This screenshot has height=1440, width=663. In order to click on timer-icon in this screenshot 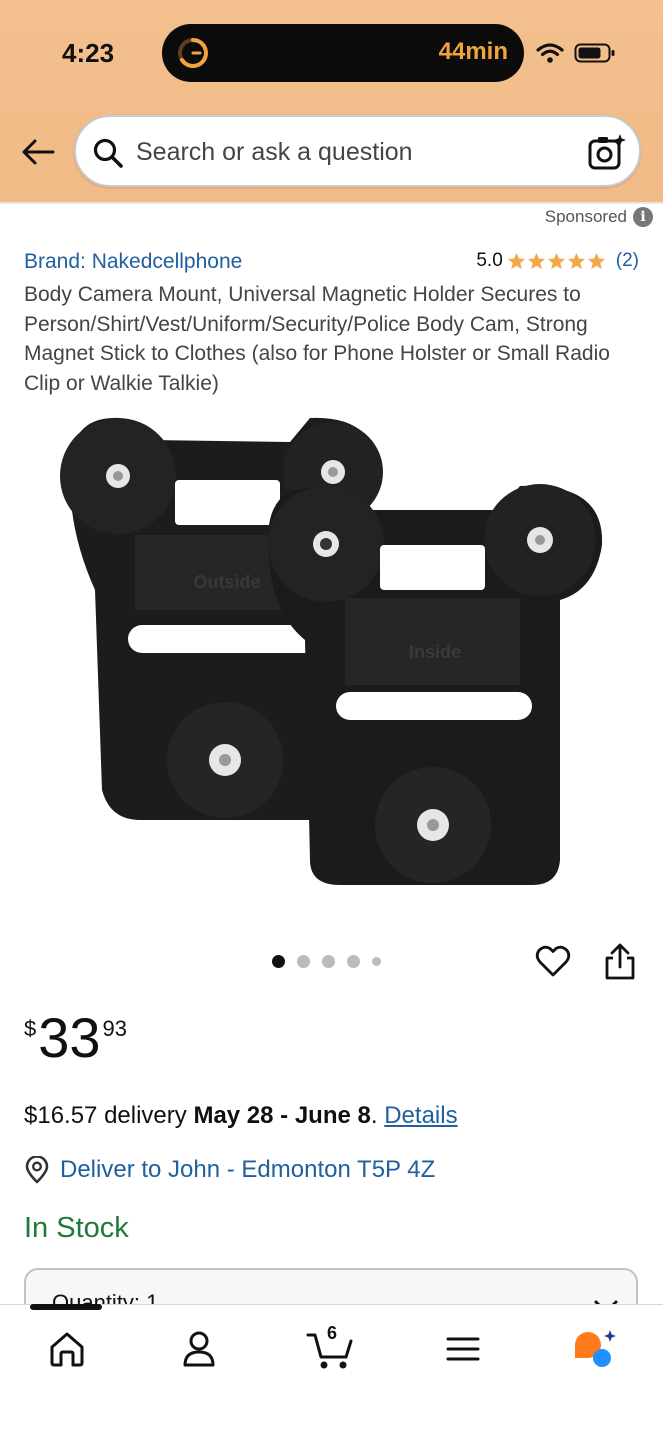, I will do `click(193, 53)`.